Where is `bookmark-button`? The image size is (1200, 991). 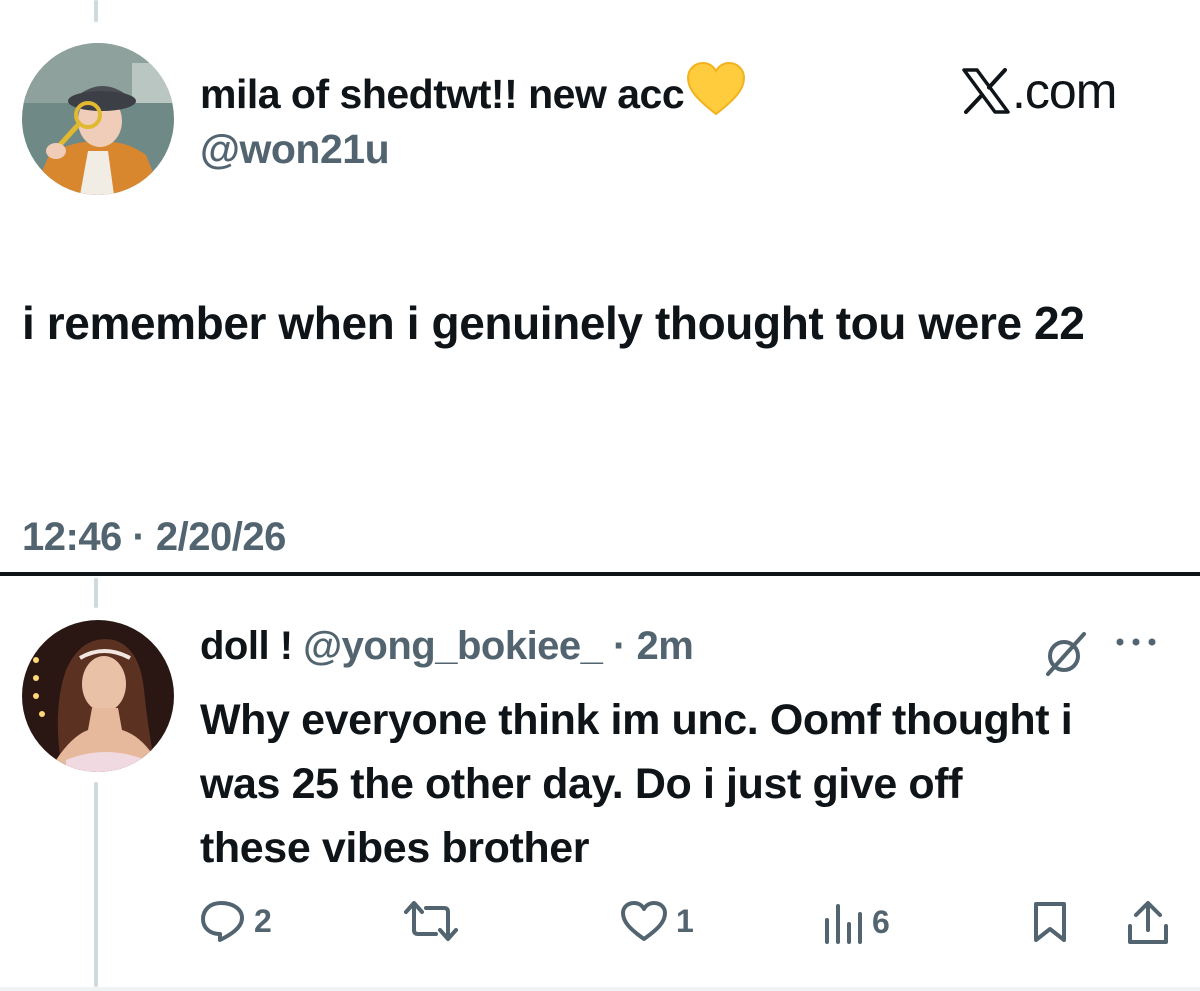
bookmark-button is located at coordinates (1050, 922).